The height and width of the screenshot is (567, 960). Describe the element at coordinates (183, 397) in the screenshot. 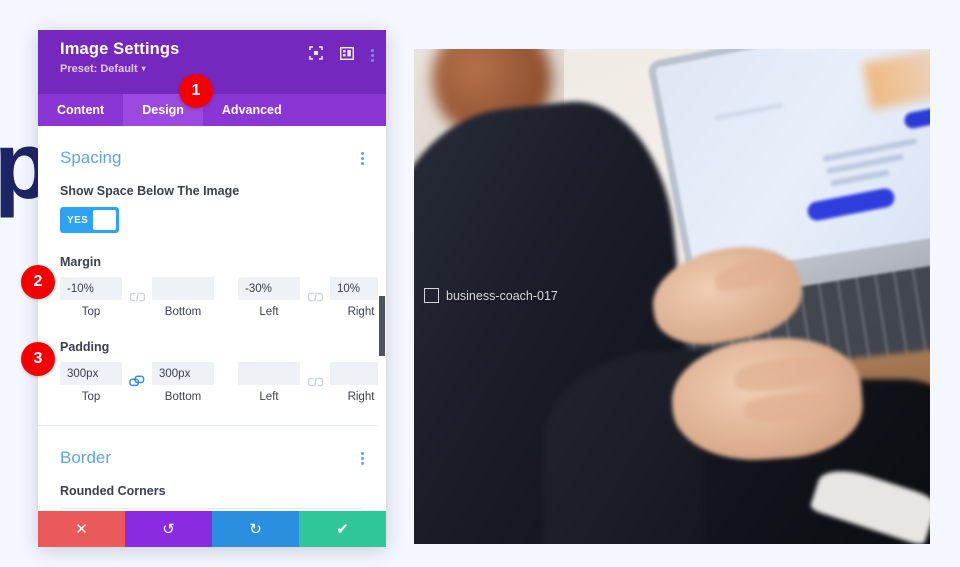

I see `padding-bottom-label: Bottom` at that location.